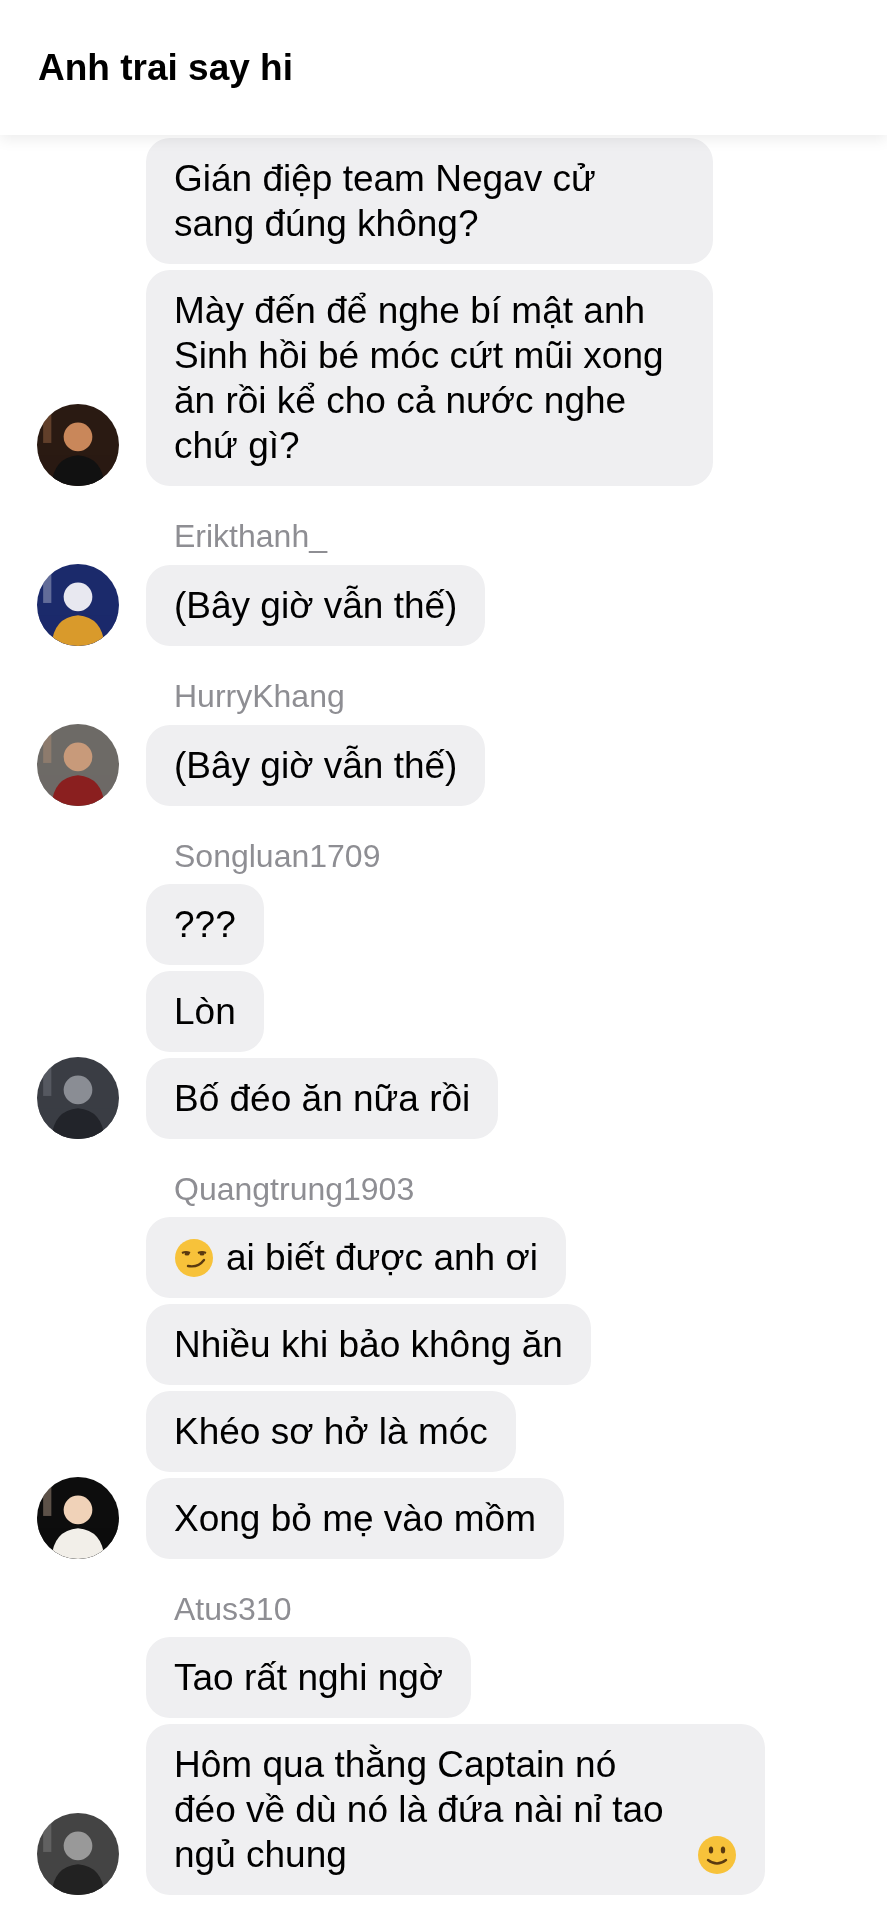  Describe the element at coordinates (355, 1519) in the screenshot. I see `message-text: Xong bỏ mẹ vào mồm` at that location.